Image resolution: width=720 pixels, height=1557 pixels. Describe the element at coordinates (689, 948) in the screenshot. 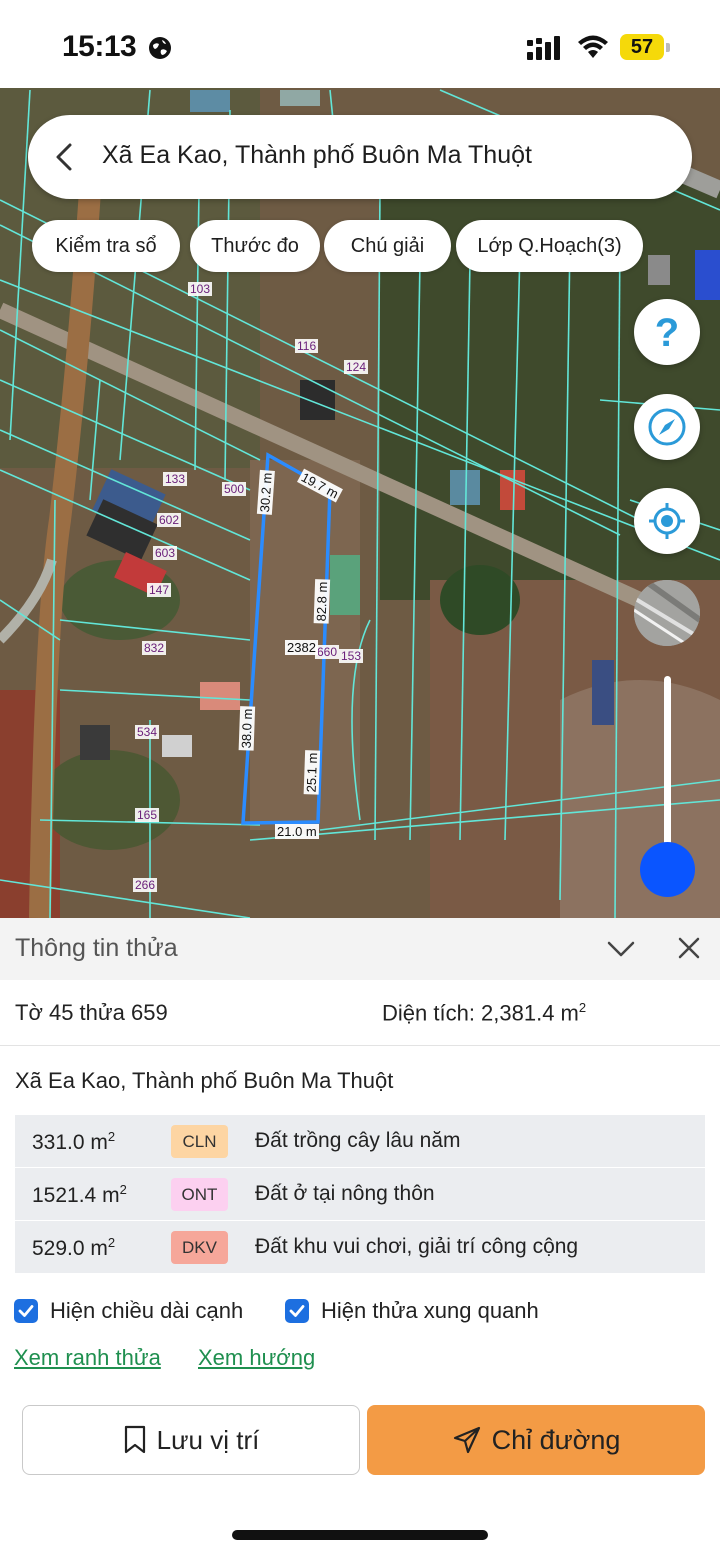

I see `close-icon` at that location.